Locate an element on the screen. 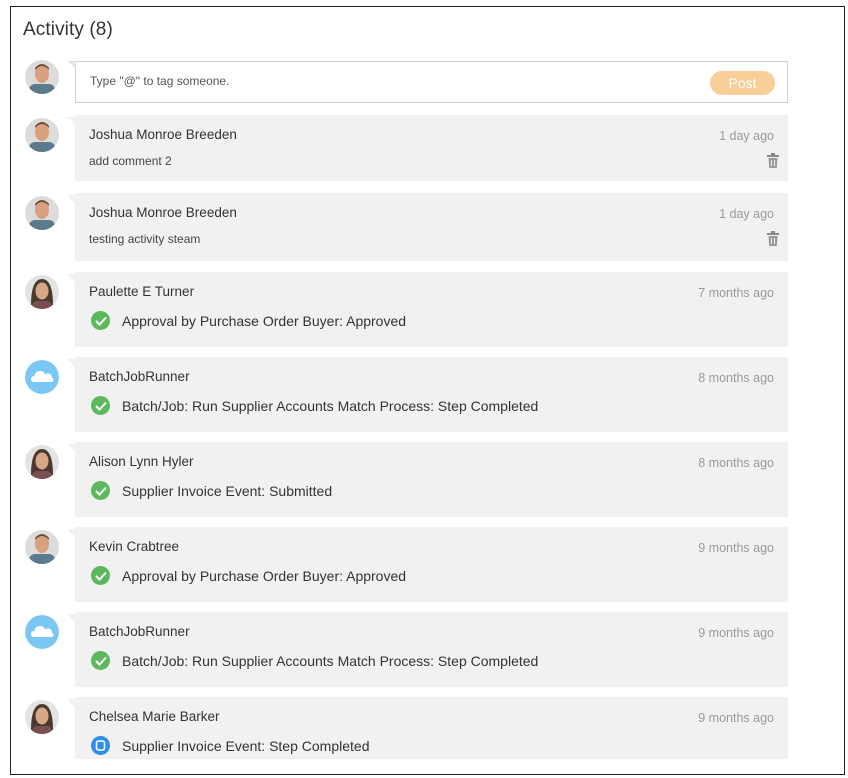  event-line: Supplier Invoice Event: Step Completed is located at coordinates (230, 745).